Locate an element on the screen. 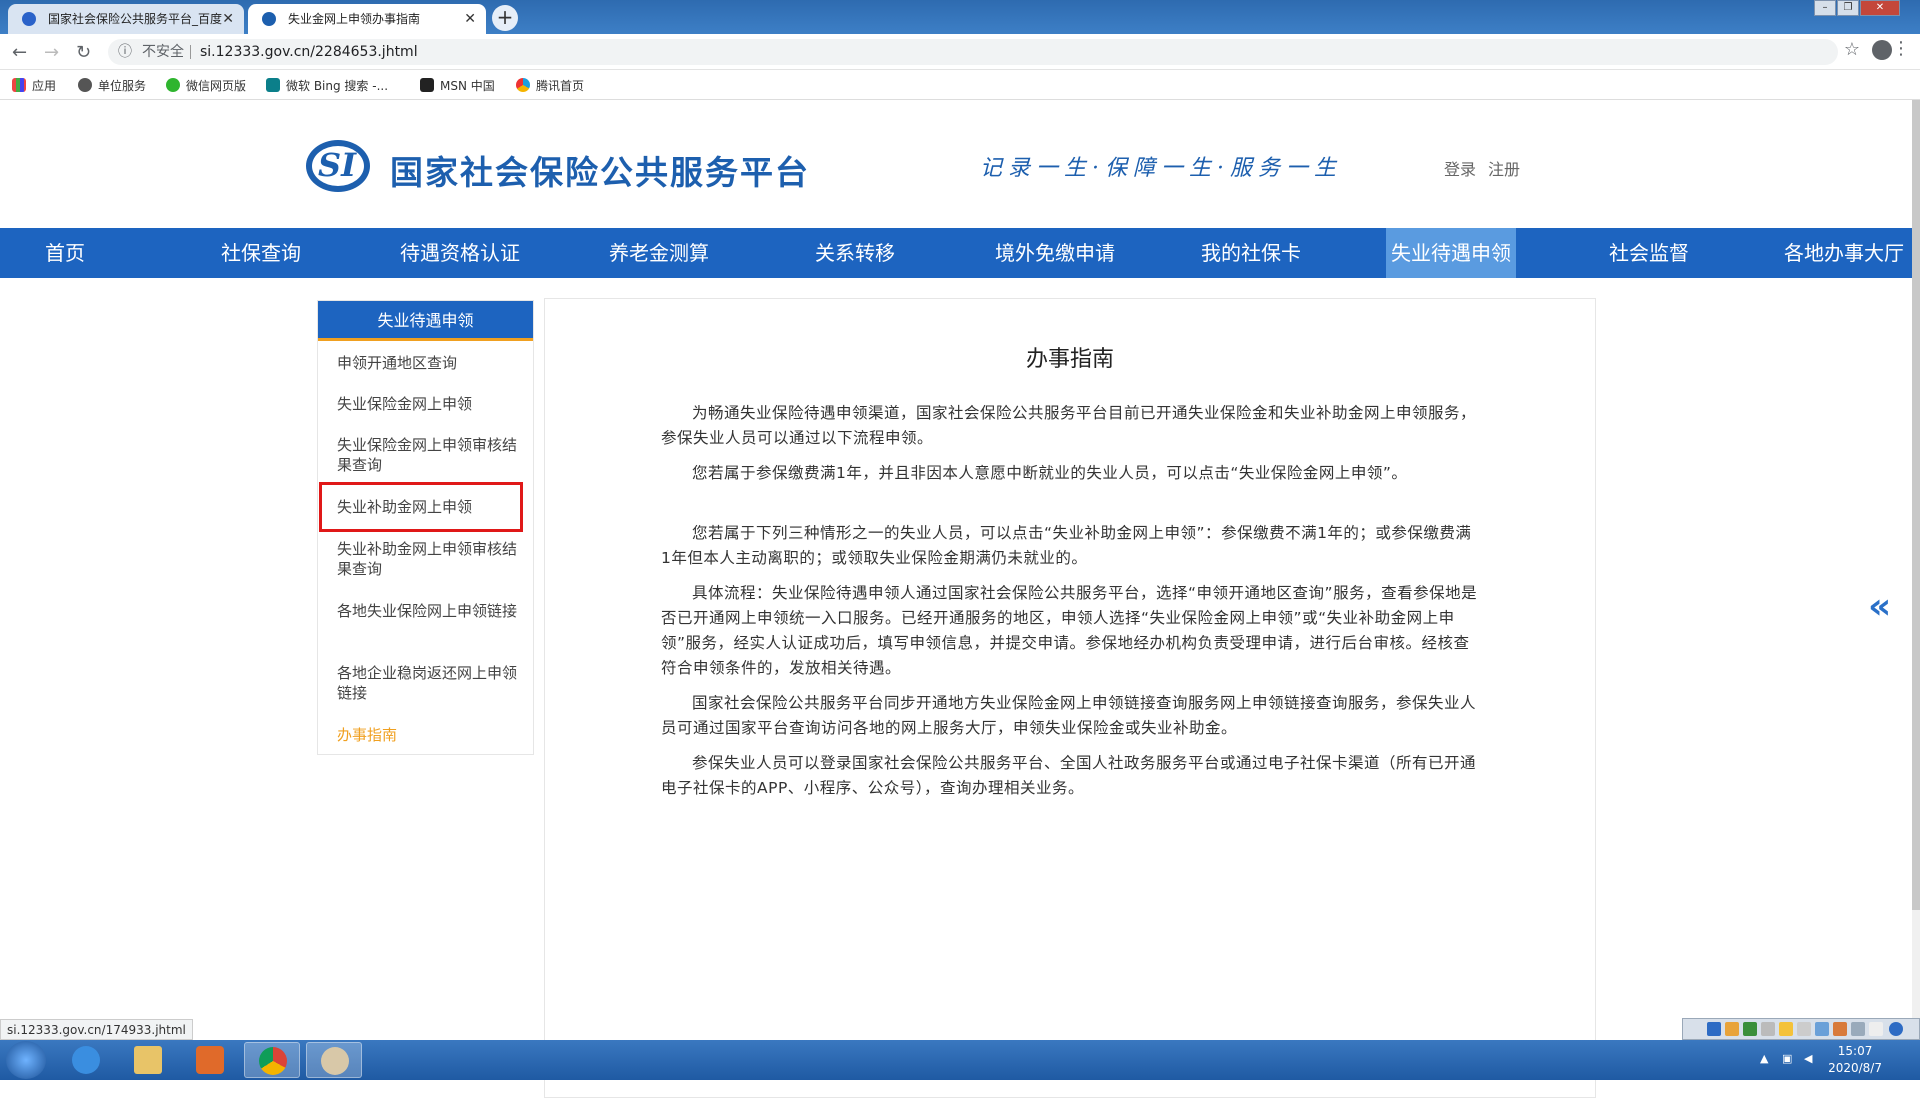  url-text: si.12333.gov.cn/2284653.jhtml is located at coordinates (309, 52).